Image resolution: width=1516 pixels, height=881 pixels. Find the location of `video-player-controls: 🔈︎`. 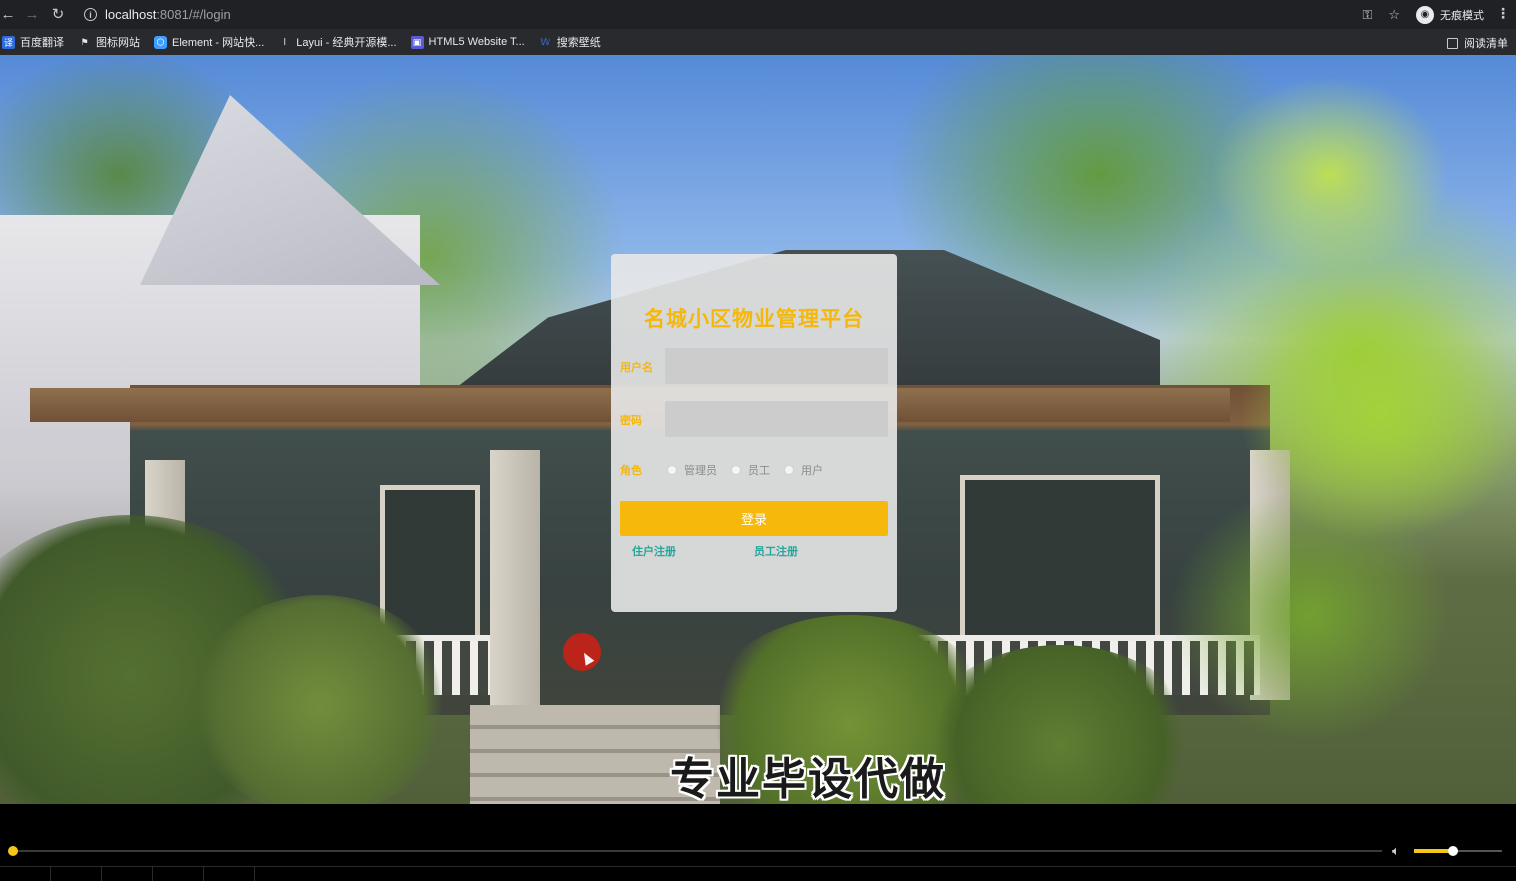

video-player-controls: 🔈︎ is located at coordinates (758, 842).